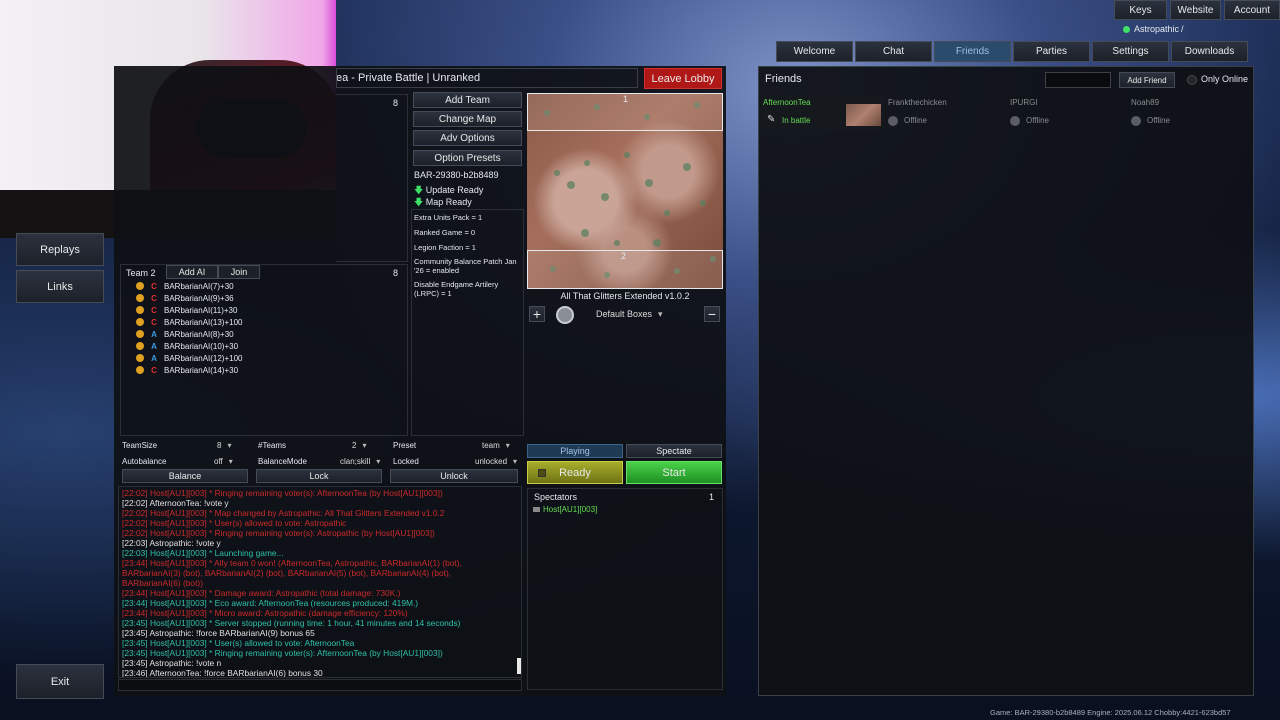 The image size is (1280, 720). Describe the element at coordinates (419, 190) in the screenshot. I see `download-arrow-icon: 🡇` at that location.